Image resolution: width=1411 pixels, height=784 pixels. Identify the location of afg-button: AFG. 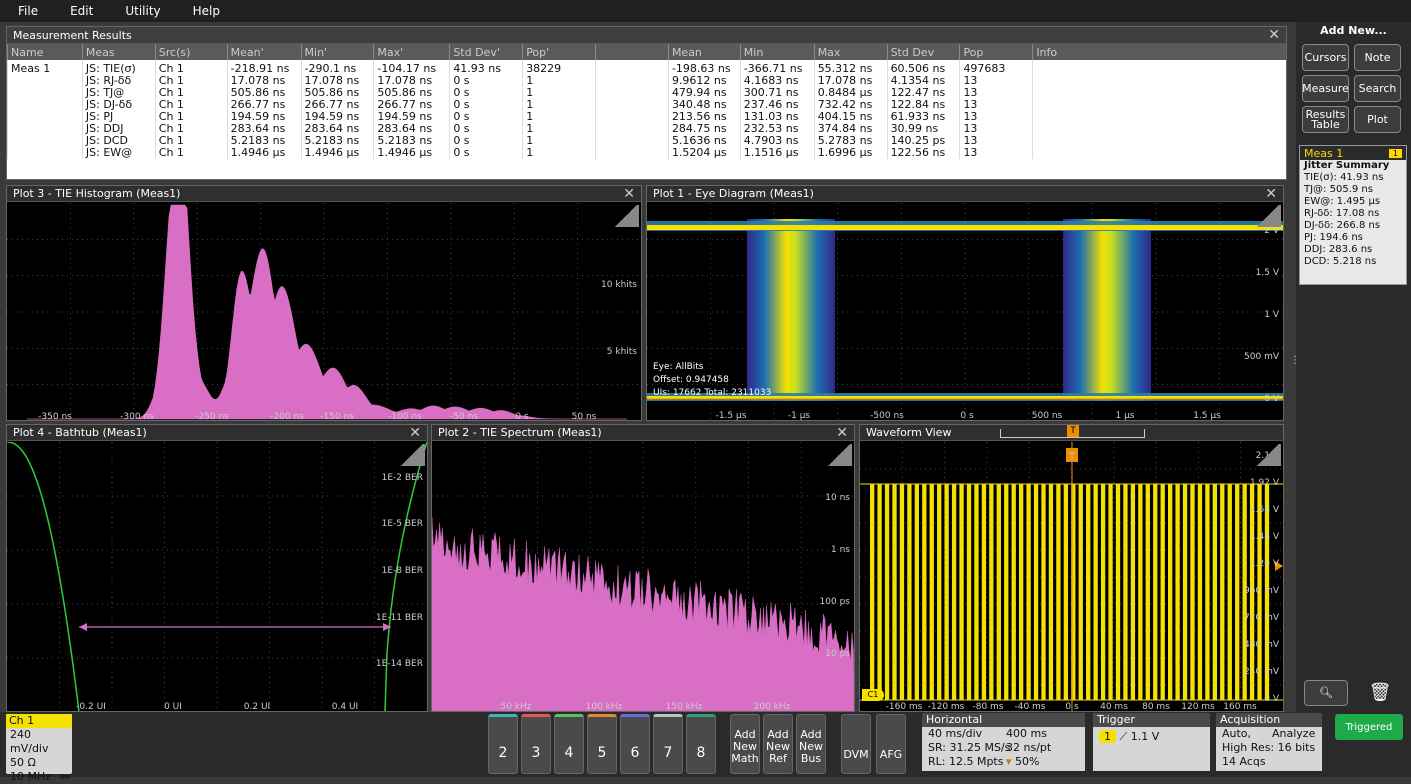
(891, 744).